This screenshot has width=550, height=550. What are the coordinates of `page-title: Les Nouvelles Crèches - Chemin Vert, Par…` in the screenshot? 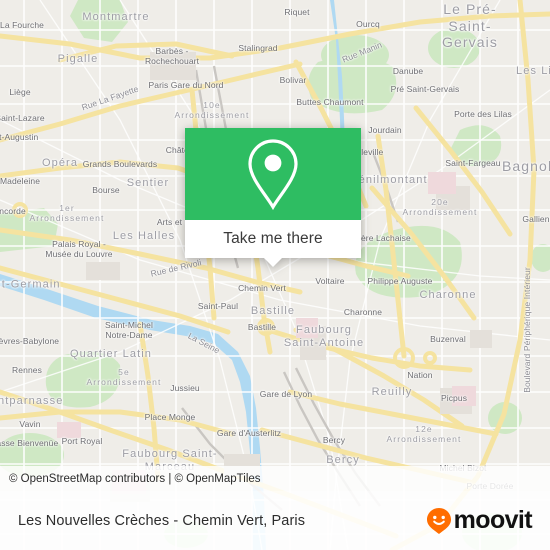 It's located at (162, 520).